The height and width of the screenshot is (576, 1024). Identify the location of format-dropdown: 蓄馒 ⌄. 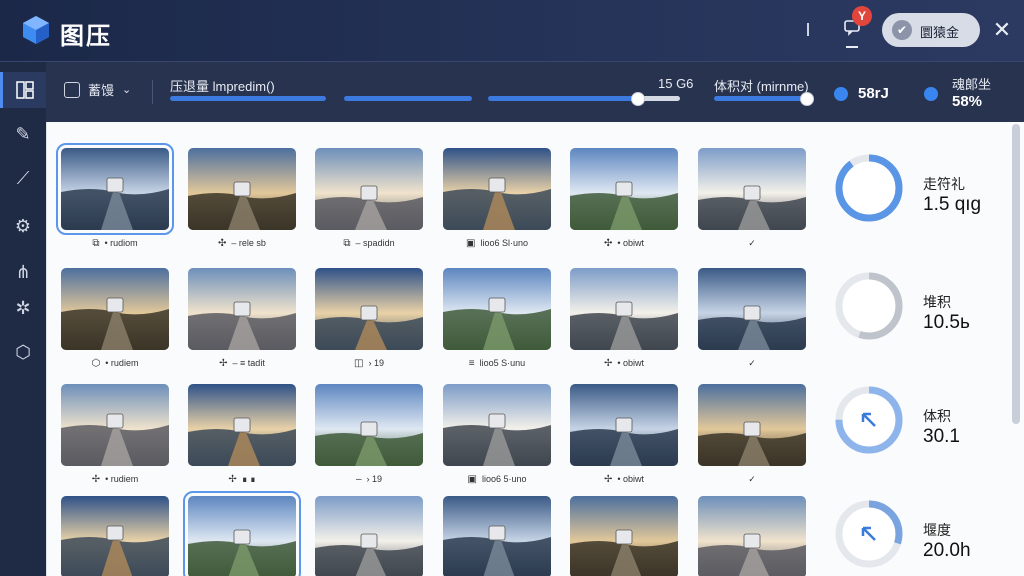
(97, 89).